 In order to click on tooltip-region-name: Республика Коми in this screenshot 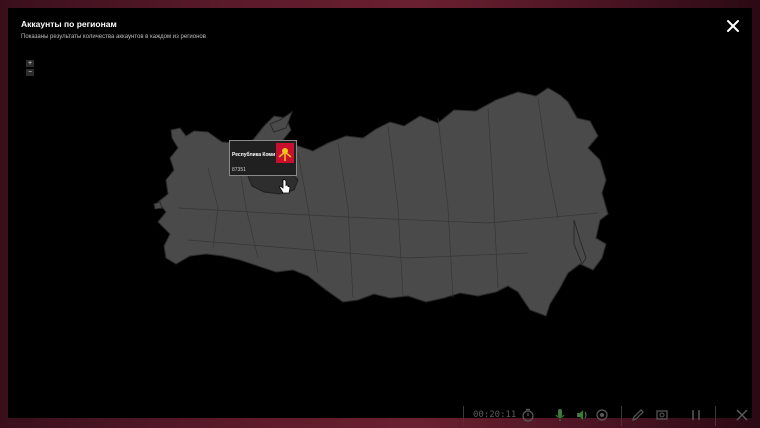, I will do `click(254, 155)`.